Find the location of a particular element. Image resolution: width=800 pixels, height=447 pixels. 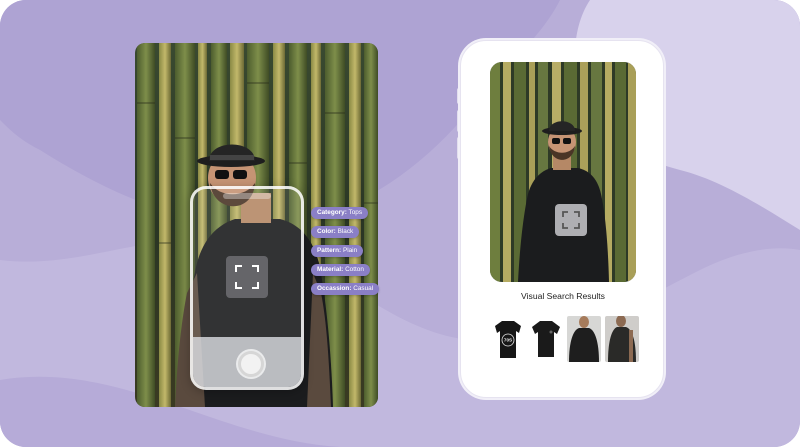

phone-notch is located at coordinates (247, 196).